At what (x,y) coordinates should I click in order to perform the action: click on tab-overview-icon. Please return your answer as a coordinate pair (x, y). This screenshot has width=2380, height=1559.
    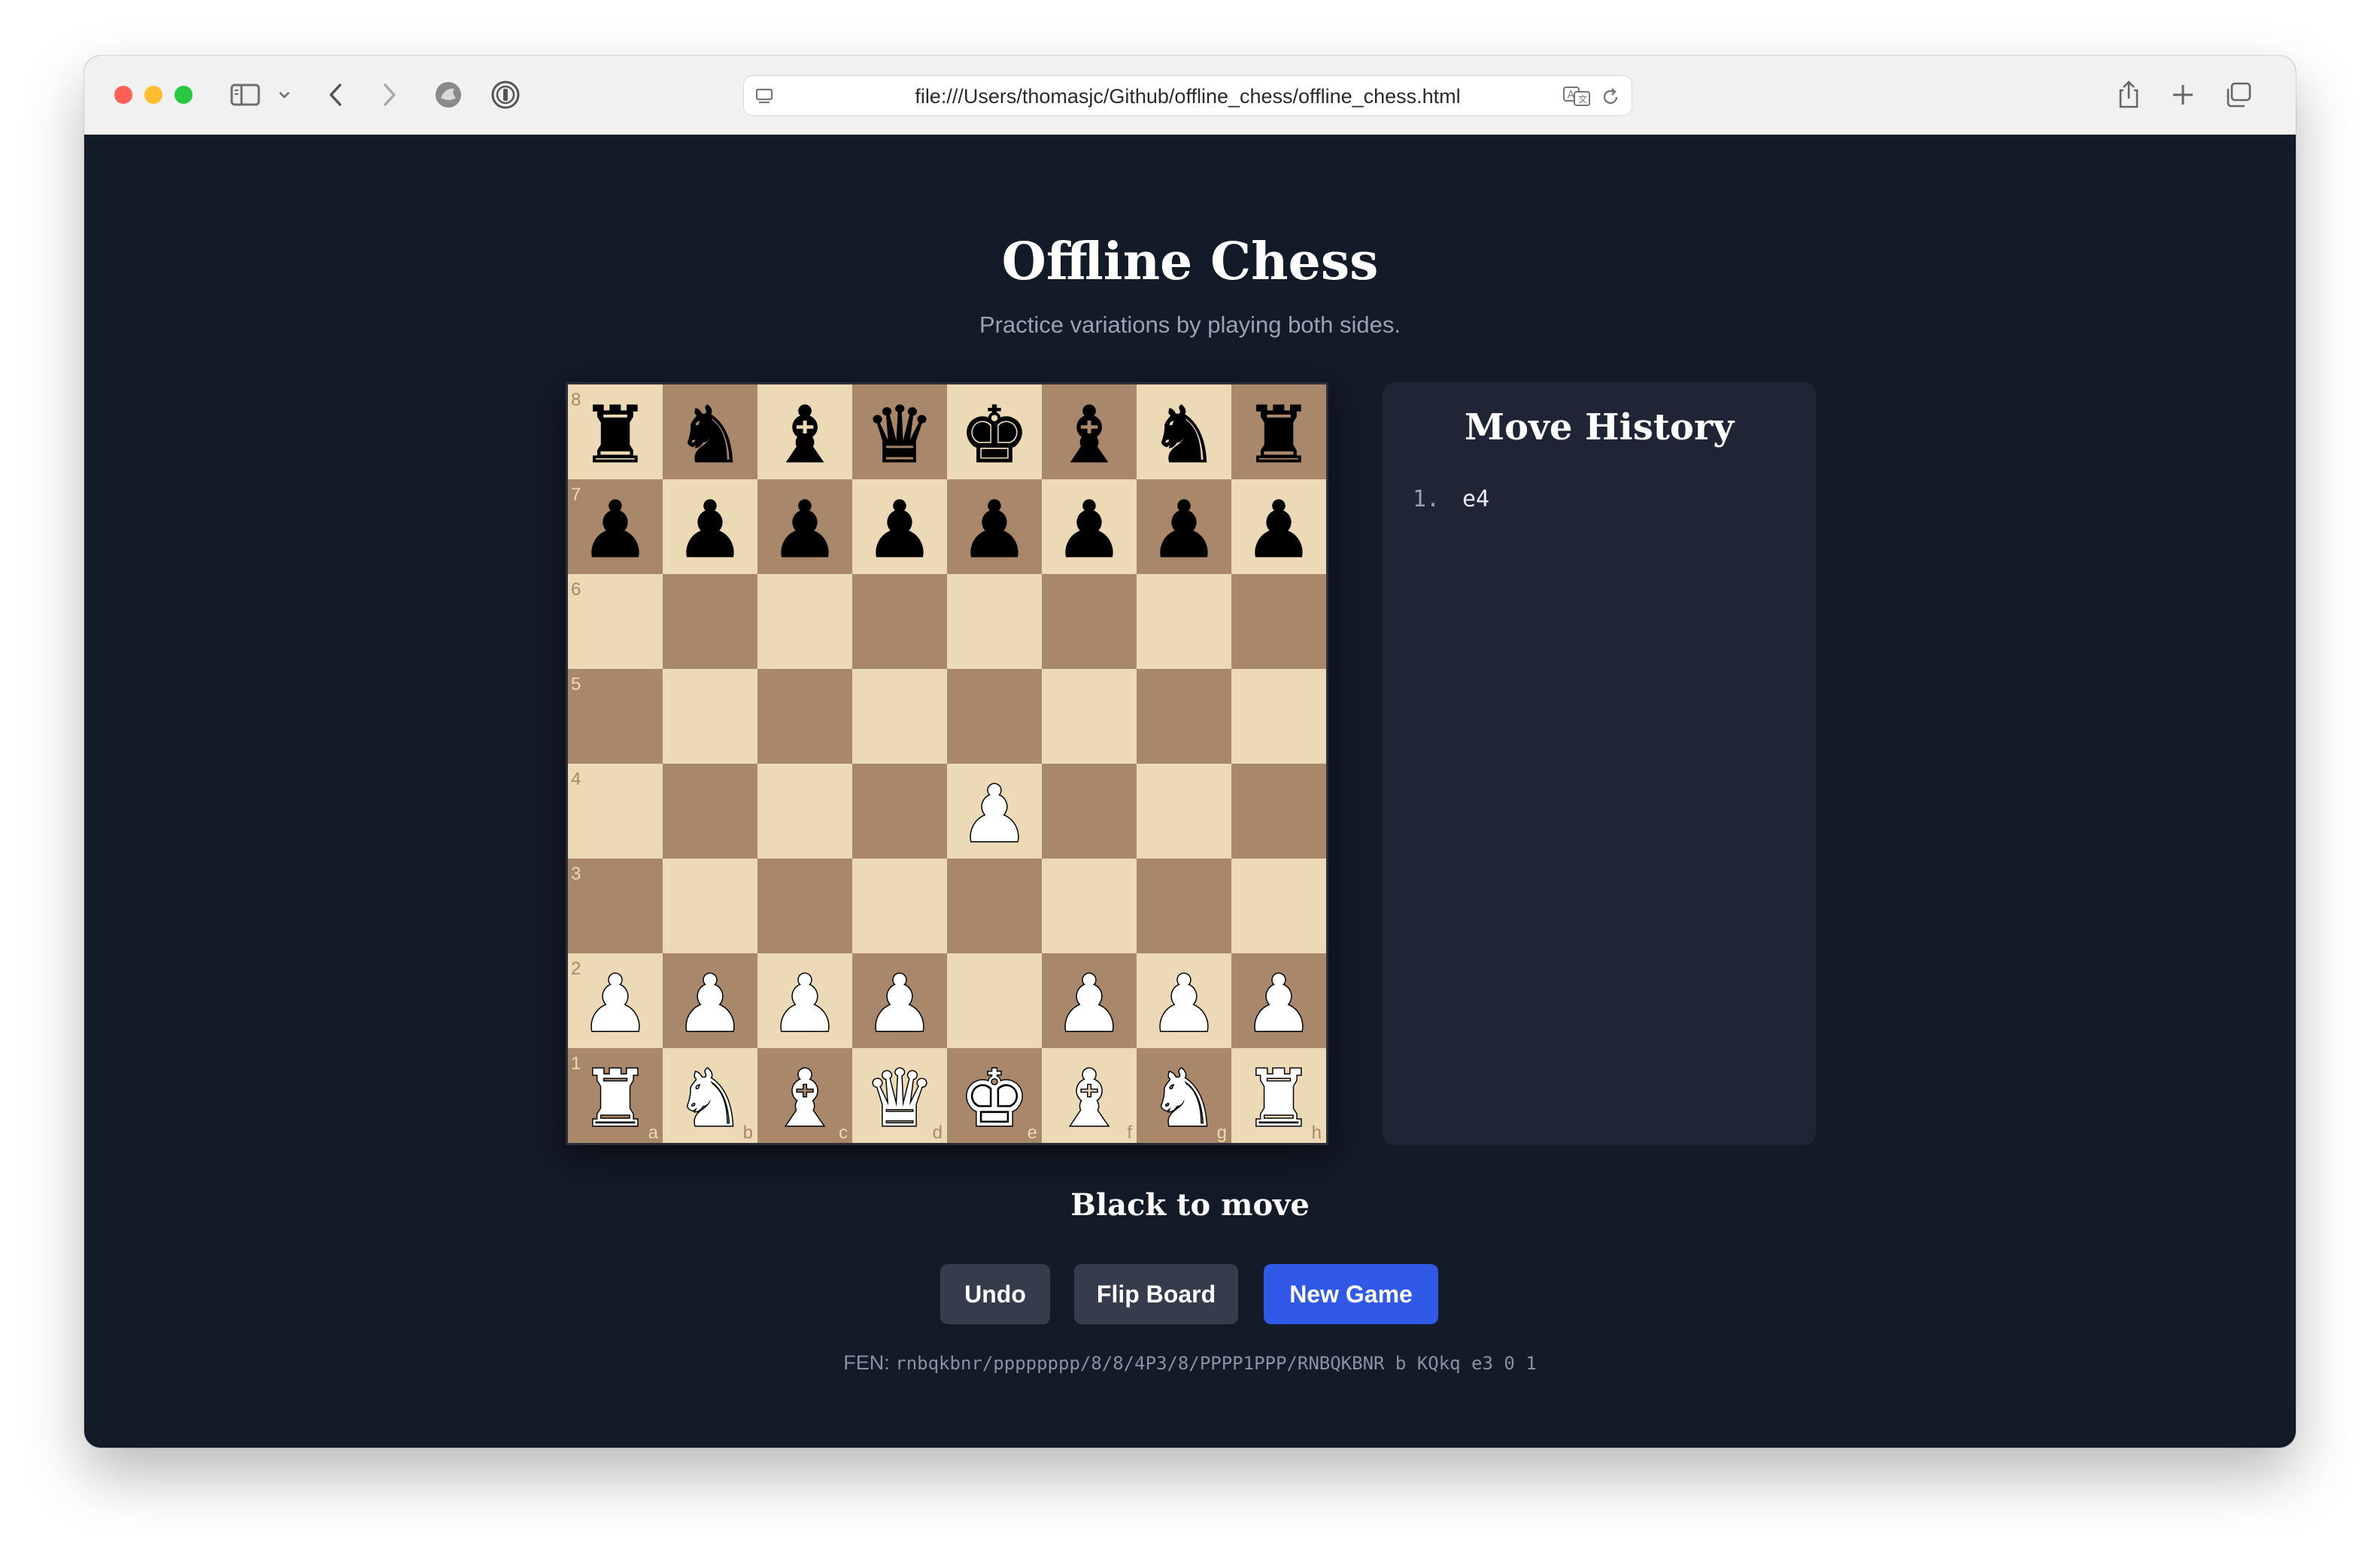
    Looking at the image, I should click on (2239, 95).